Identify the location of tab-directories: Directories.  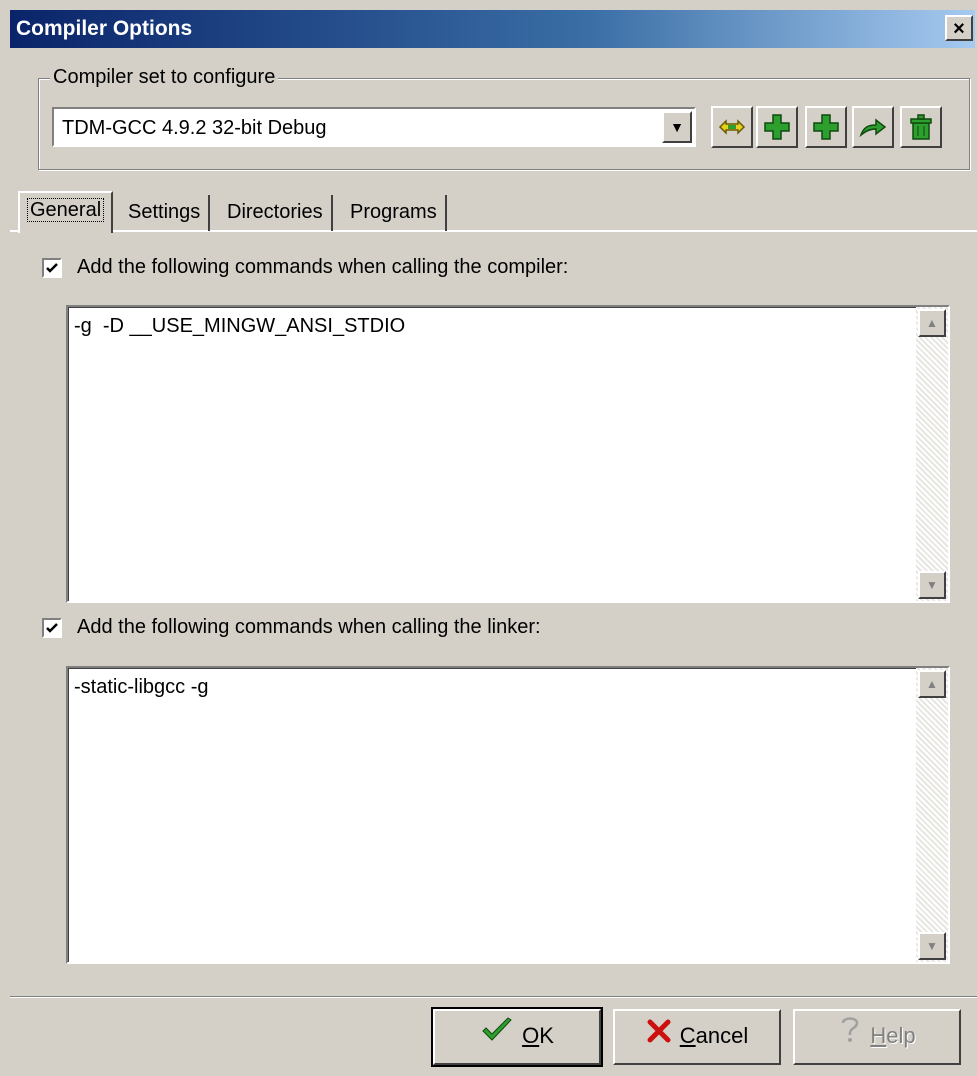
(276, 213).